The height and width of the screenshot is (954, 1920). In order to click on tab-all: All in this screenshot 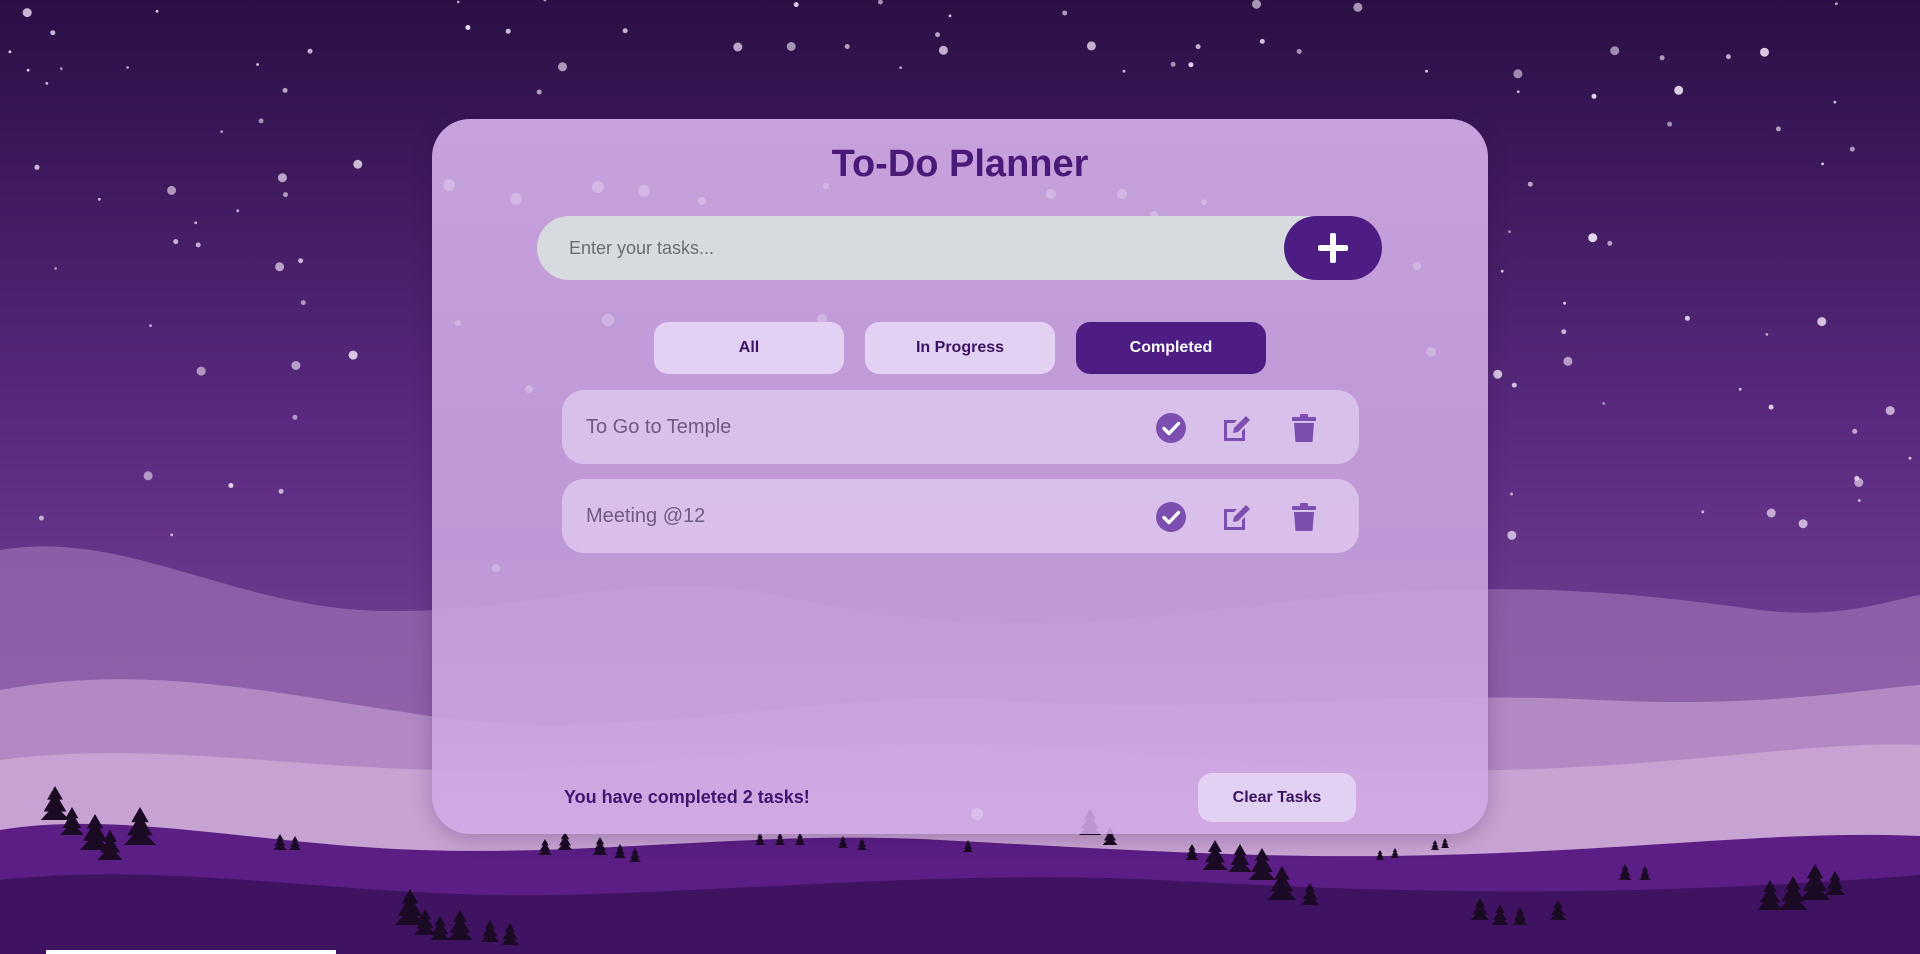, I will do `click(749, 348)`.